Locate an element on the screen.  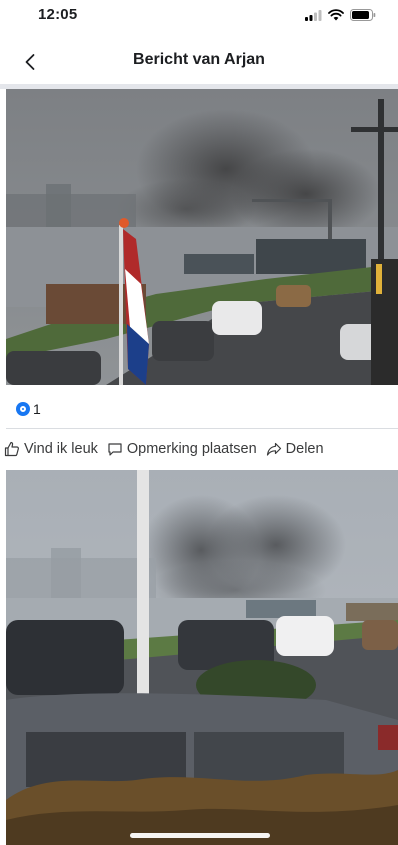
like-reaction-icon is located at coordinates (23, 409).